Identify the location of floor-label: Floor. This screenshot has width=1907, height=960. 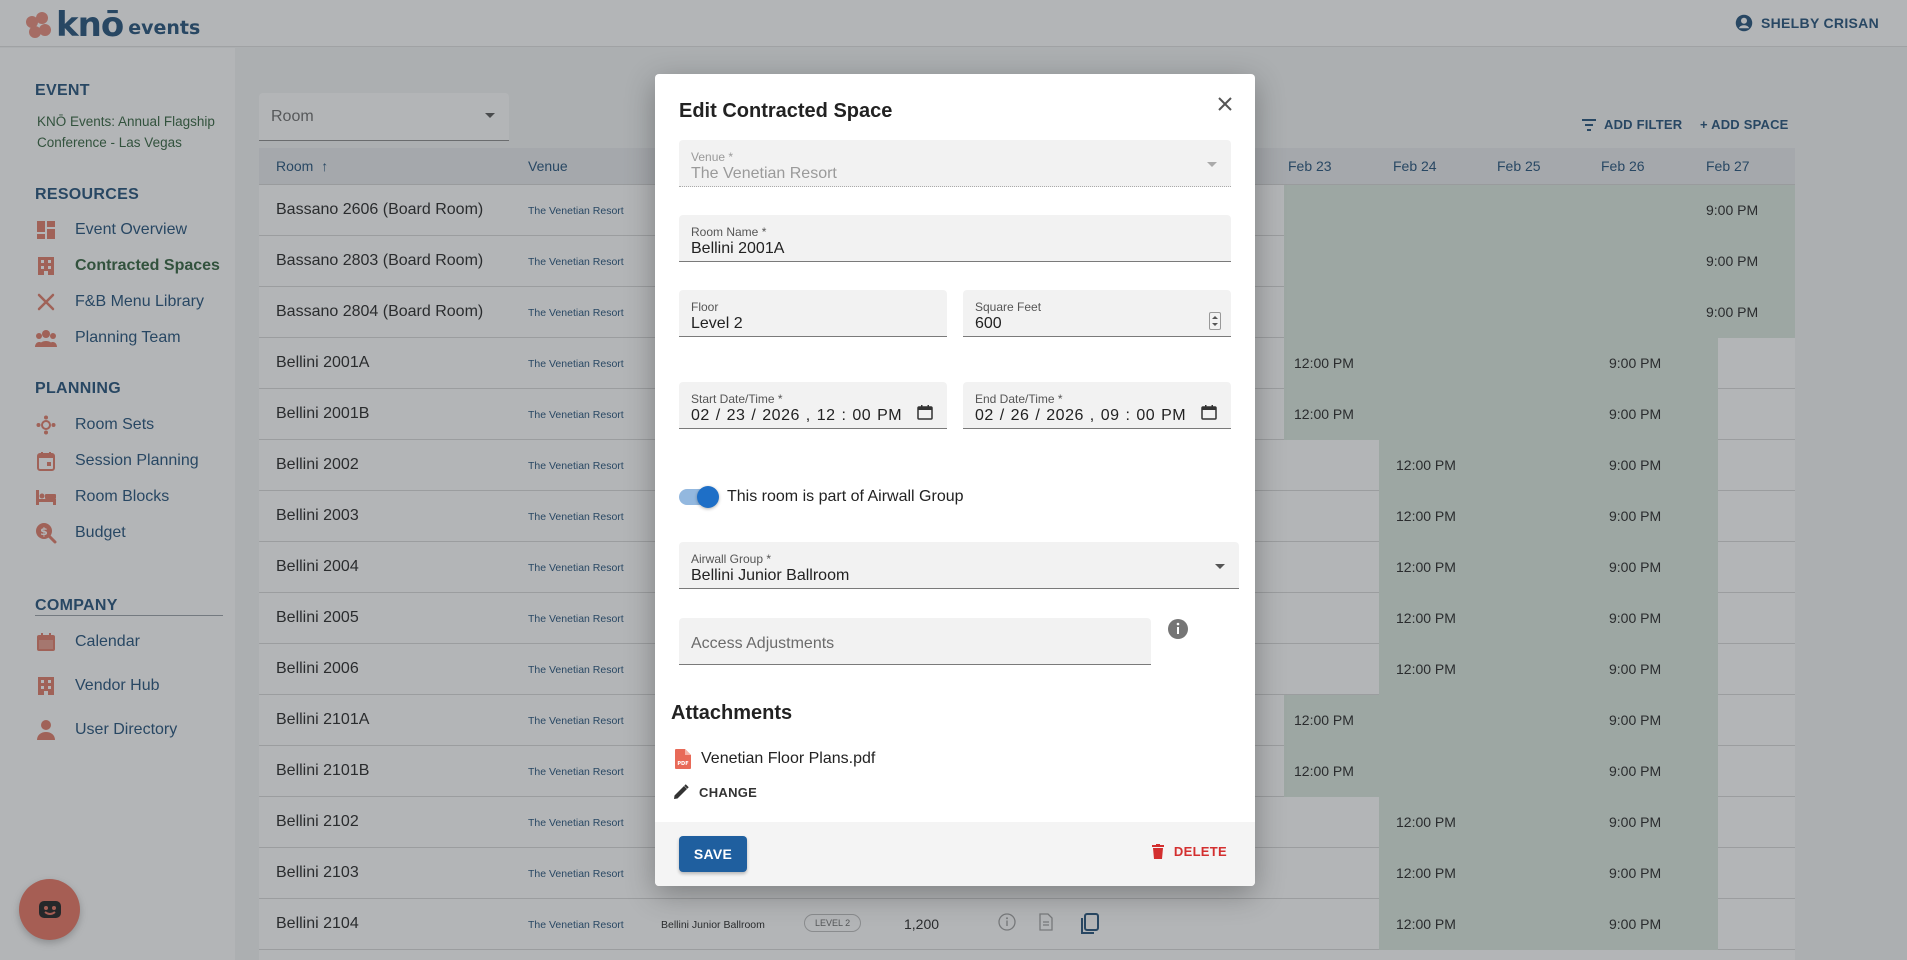
(705, 307).